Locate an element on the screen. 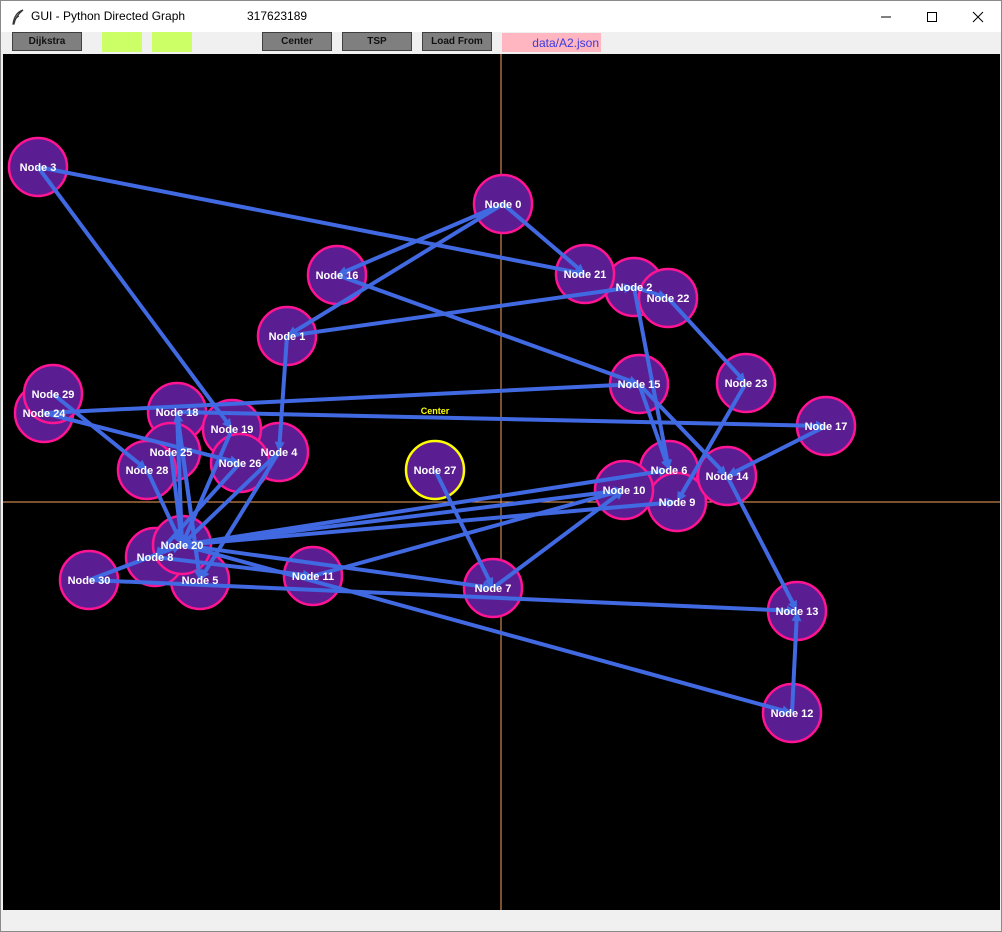 The height and width of the screenshot is (932, 1002). title-bar: GUI - Python Directed Graph 317623189 is located at coordinates (501, 16).